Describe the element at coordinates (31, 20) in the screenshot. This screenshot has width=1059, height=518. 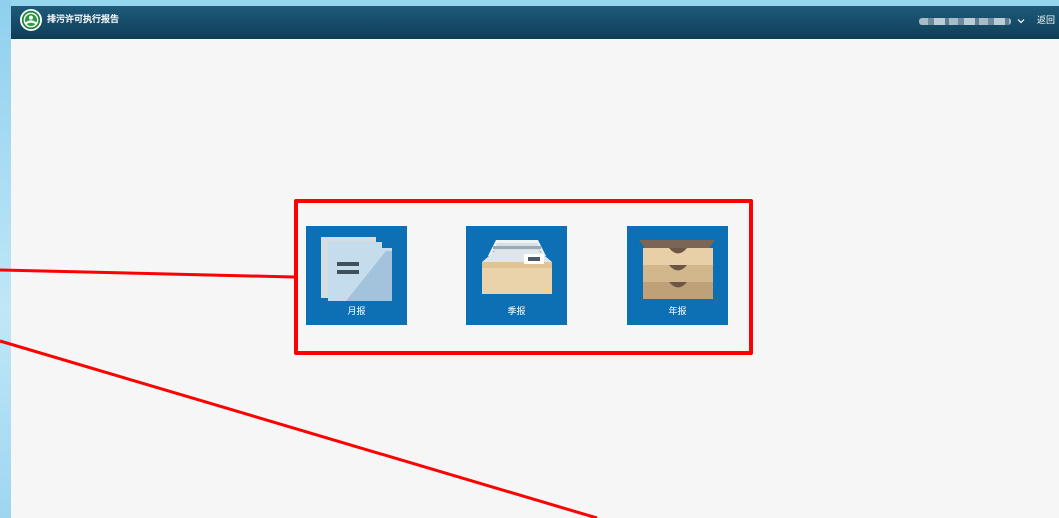
I see `environmental-protection-emblem-icon` at that location.